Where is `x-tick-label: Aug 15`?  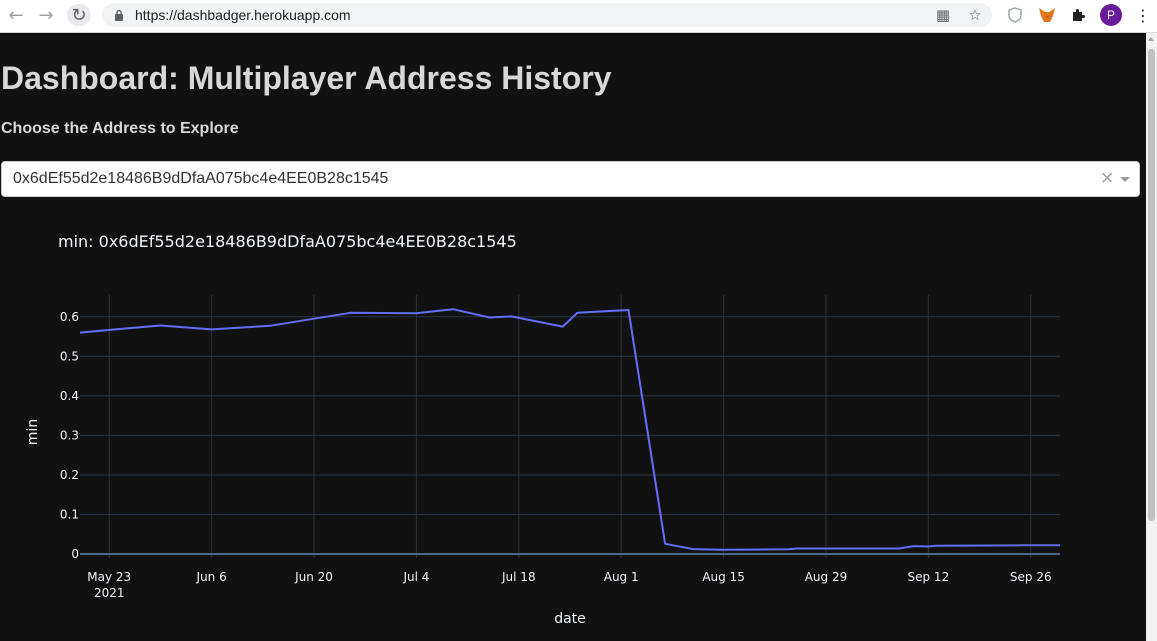
x-tick-label: Aug 15 is located at coordinates (723, 577).